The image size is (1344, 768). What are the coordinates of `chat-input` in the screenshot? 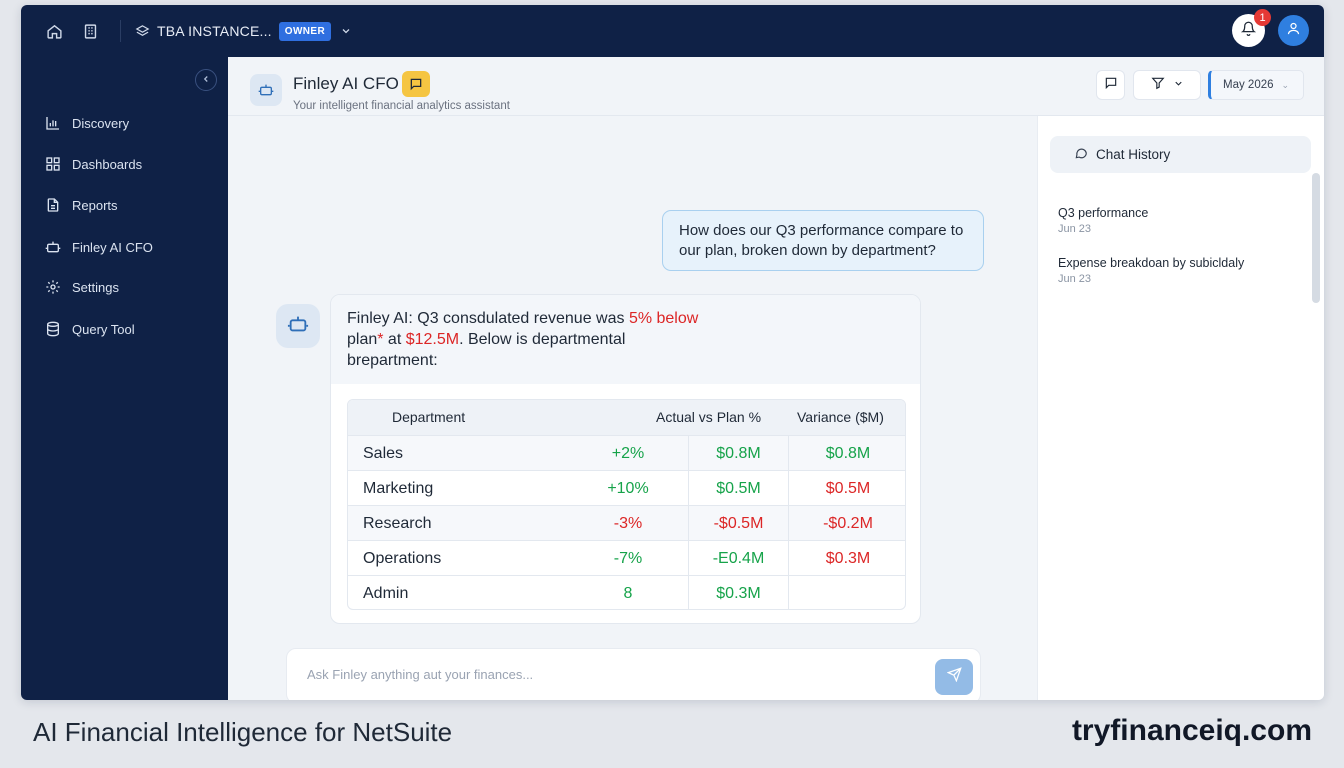 It's located at (607, 674).